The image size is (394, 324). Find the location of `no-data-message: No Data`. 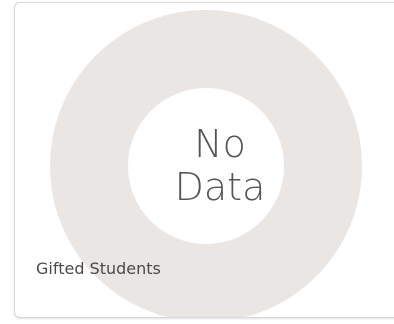

no-data-message: No Data is located at coordinates (220, 166).